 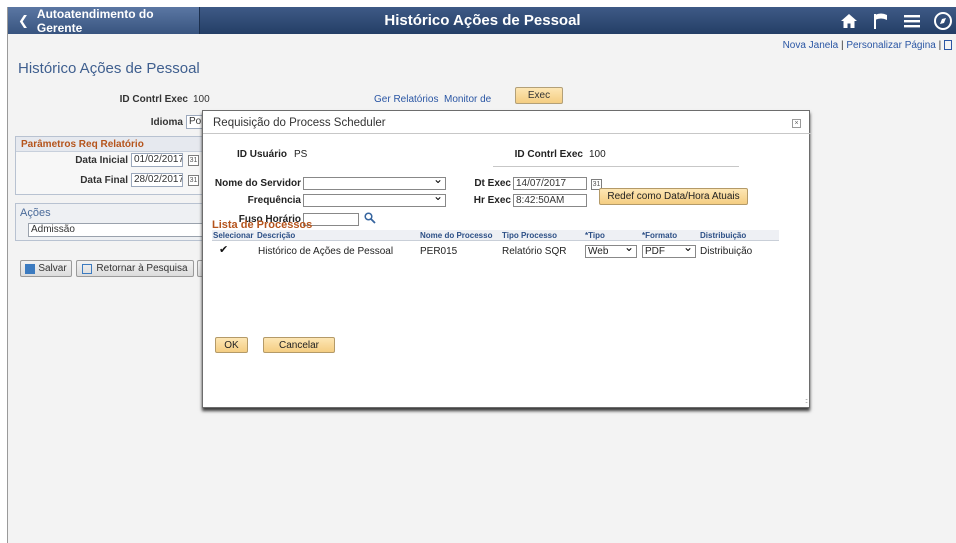 What do you see at coordinates (406, 99) in the screenshot?
I see `report-manager-link: Ger Relatórios` at bounding box center [406, 99].